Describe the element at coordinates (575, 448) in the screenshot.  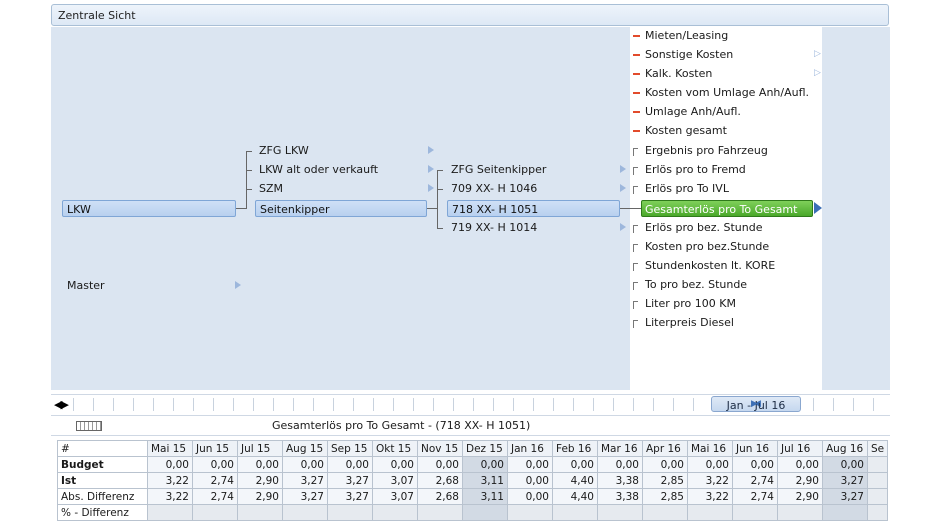
I see `column-header: Feb 16` at that location.